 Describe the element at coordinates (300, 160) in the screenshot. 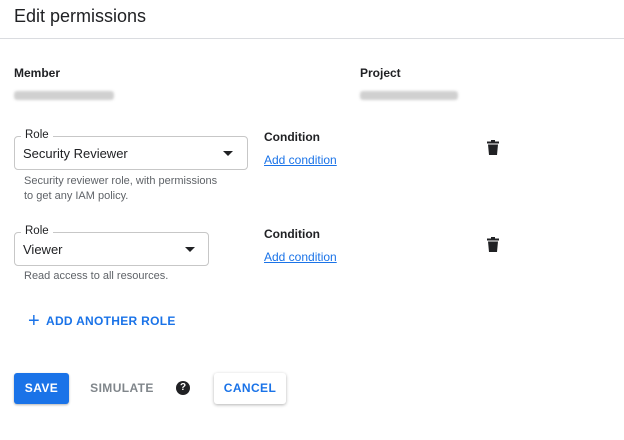

I see `role-1-add-condition-link: Add condition` at that location.